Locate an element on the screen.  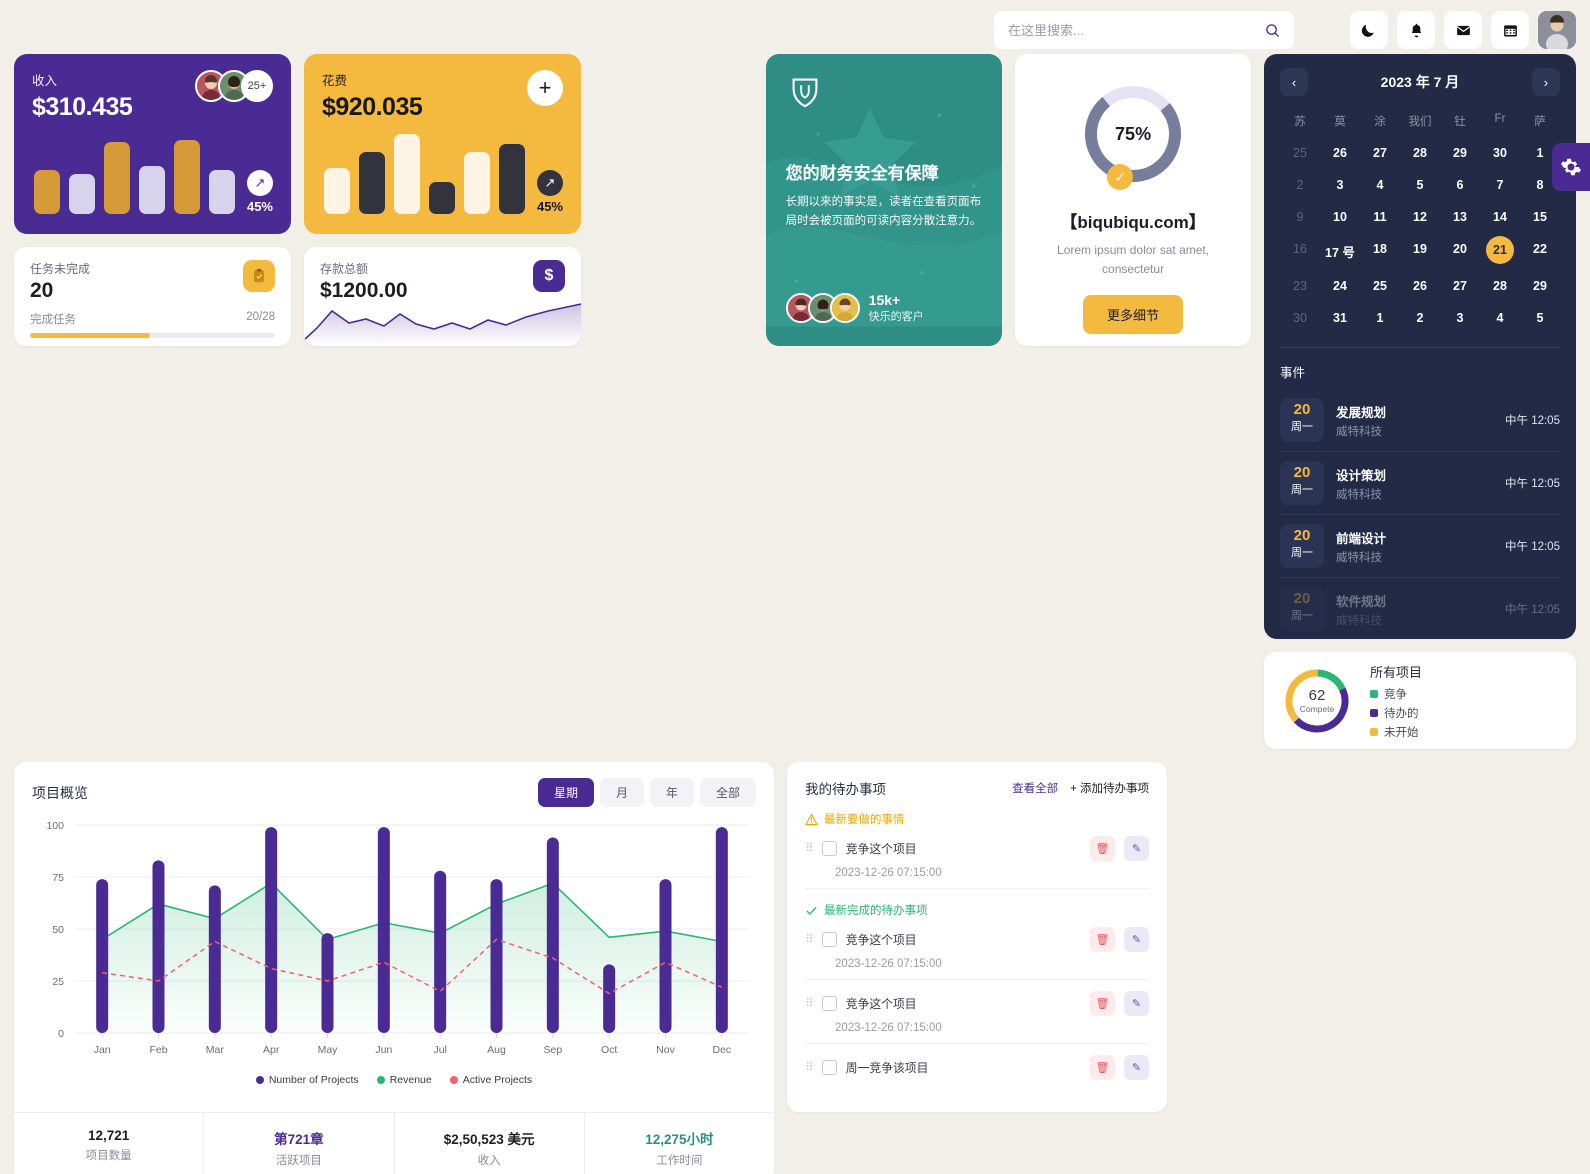
chart-range-tab: 星期 is located at coordinates (565, 792).